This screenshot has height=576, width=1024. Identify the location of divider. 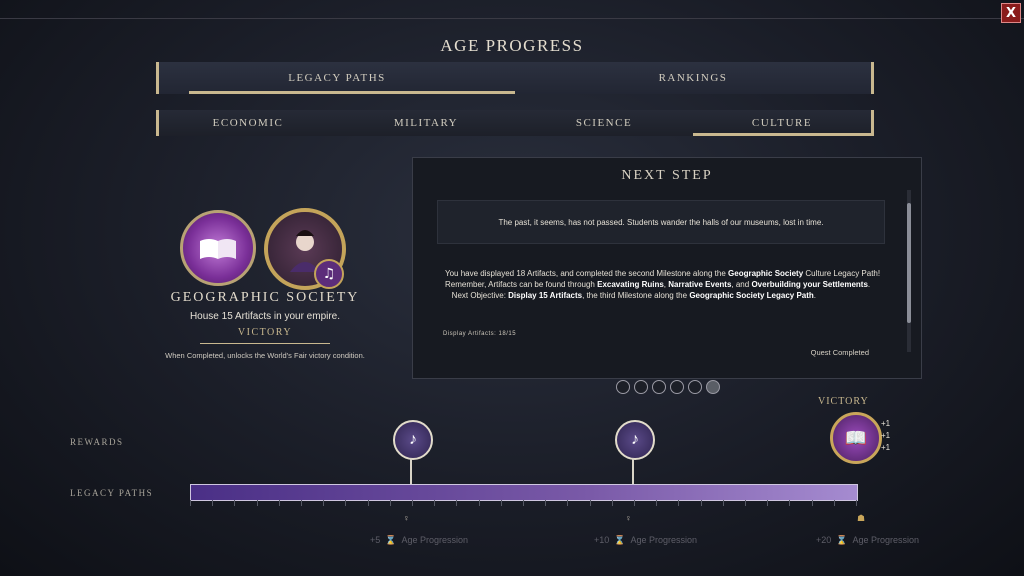
(265, 343).